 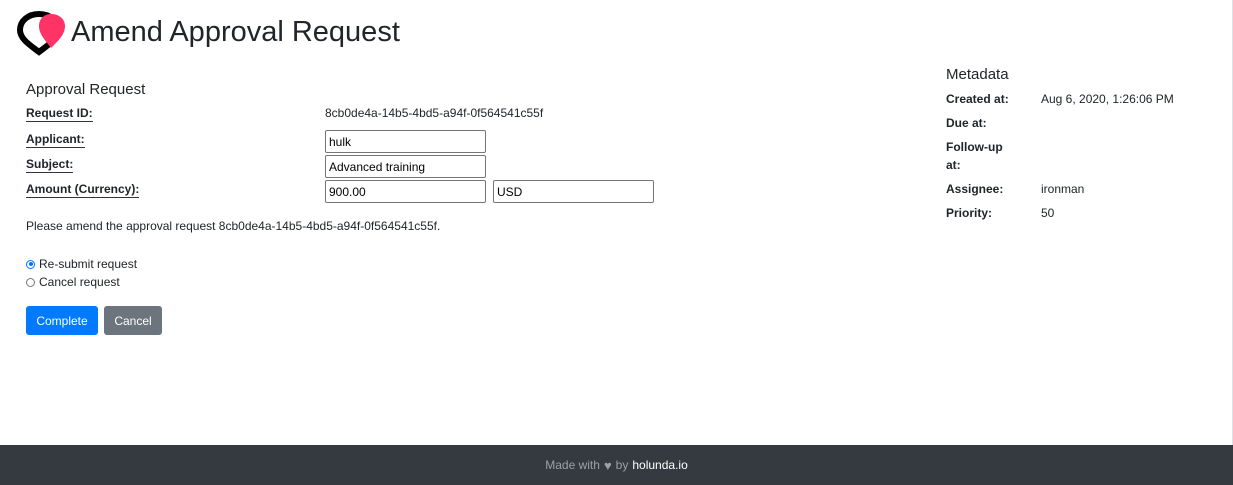 What do you see at coordinates (1048, 213) in the screenshot?
I see `priority-value: 50` at bounding box center [1048, 213].